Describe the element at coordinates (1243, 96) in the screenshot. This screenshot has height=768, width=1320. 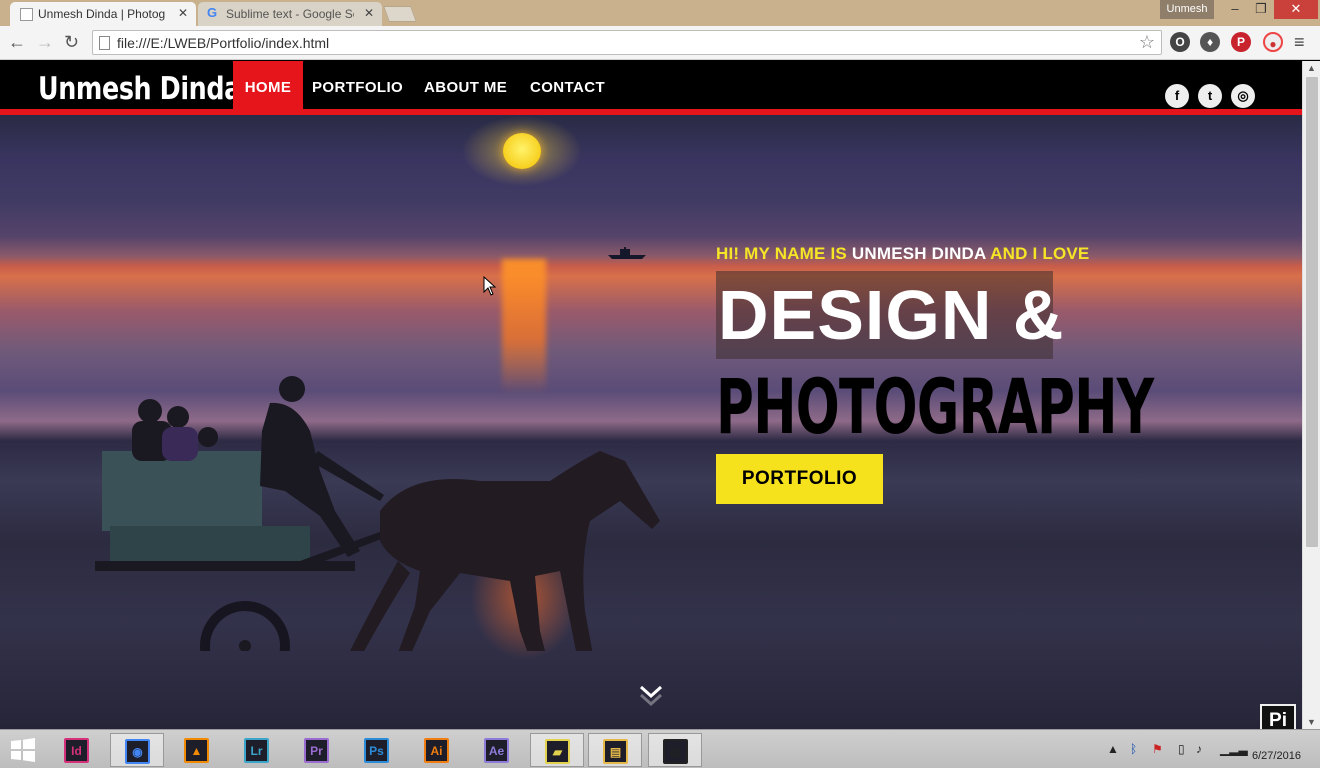
I see `instagram-icon: ◎` at that location.